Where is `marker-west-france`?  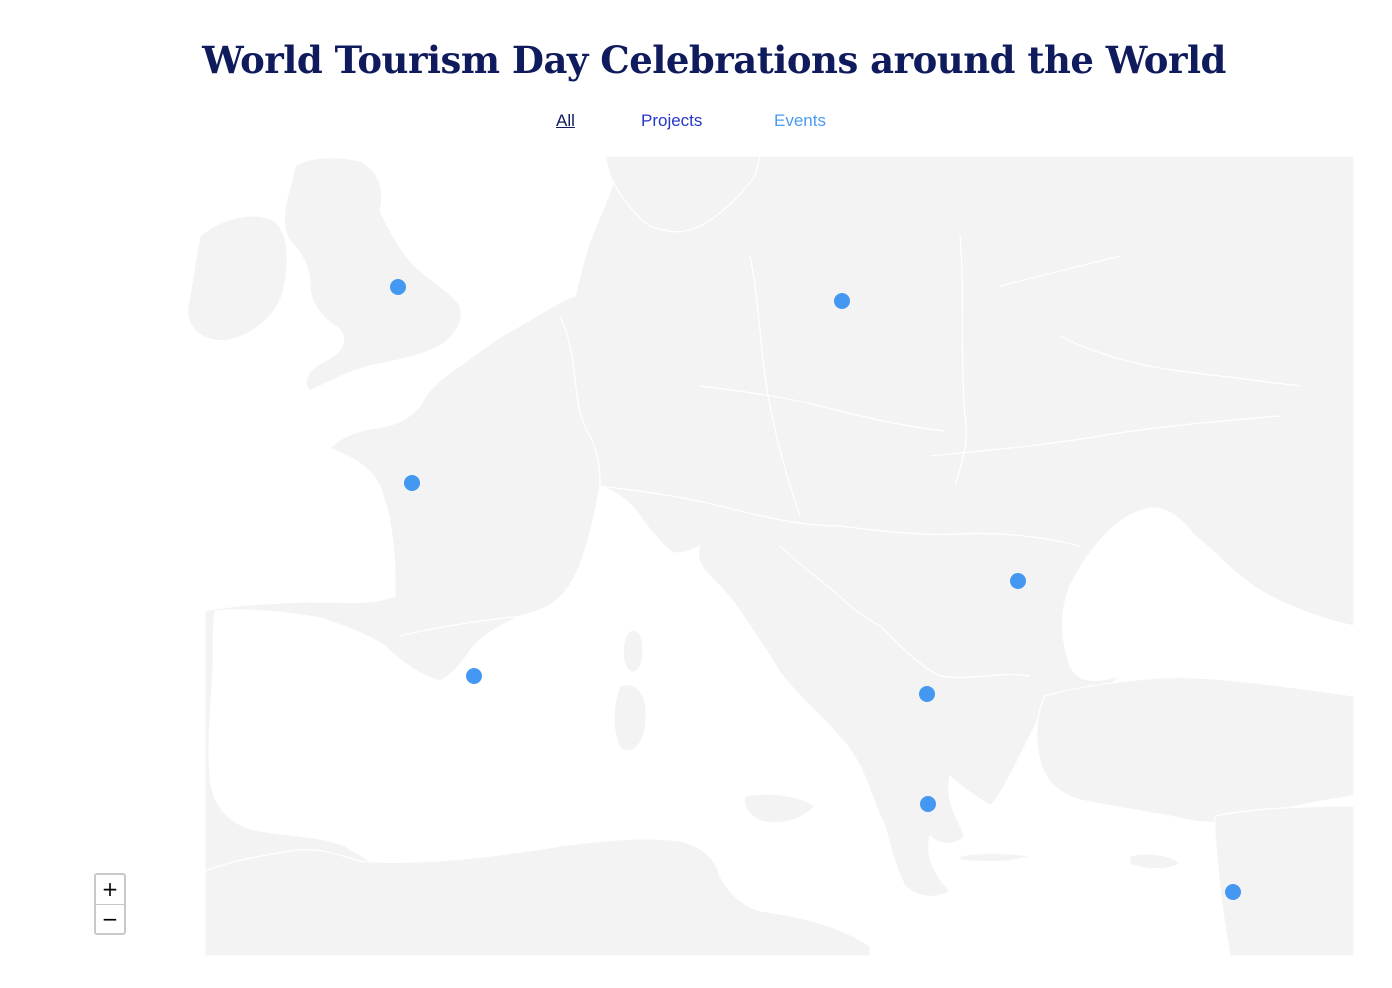
marker-west-france is located at coordinates (412, 483).